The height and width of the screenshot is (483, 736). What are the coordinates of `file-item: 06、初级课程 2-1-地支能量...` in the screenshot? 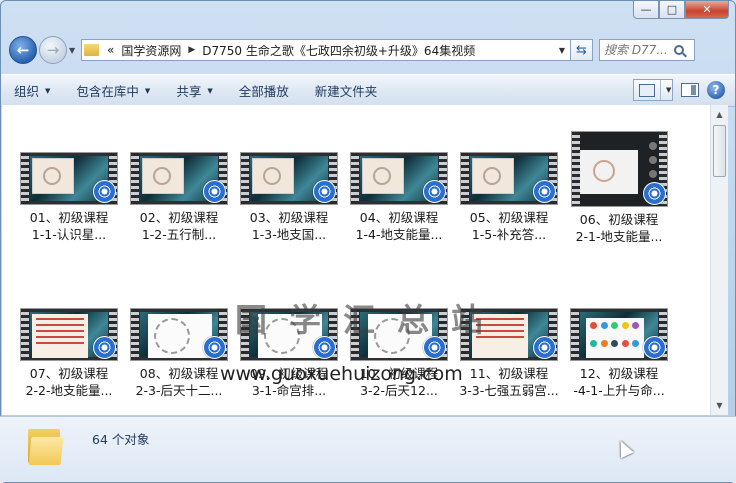 It's located at (619, 188).